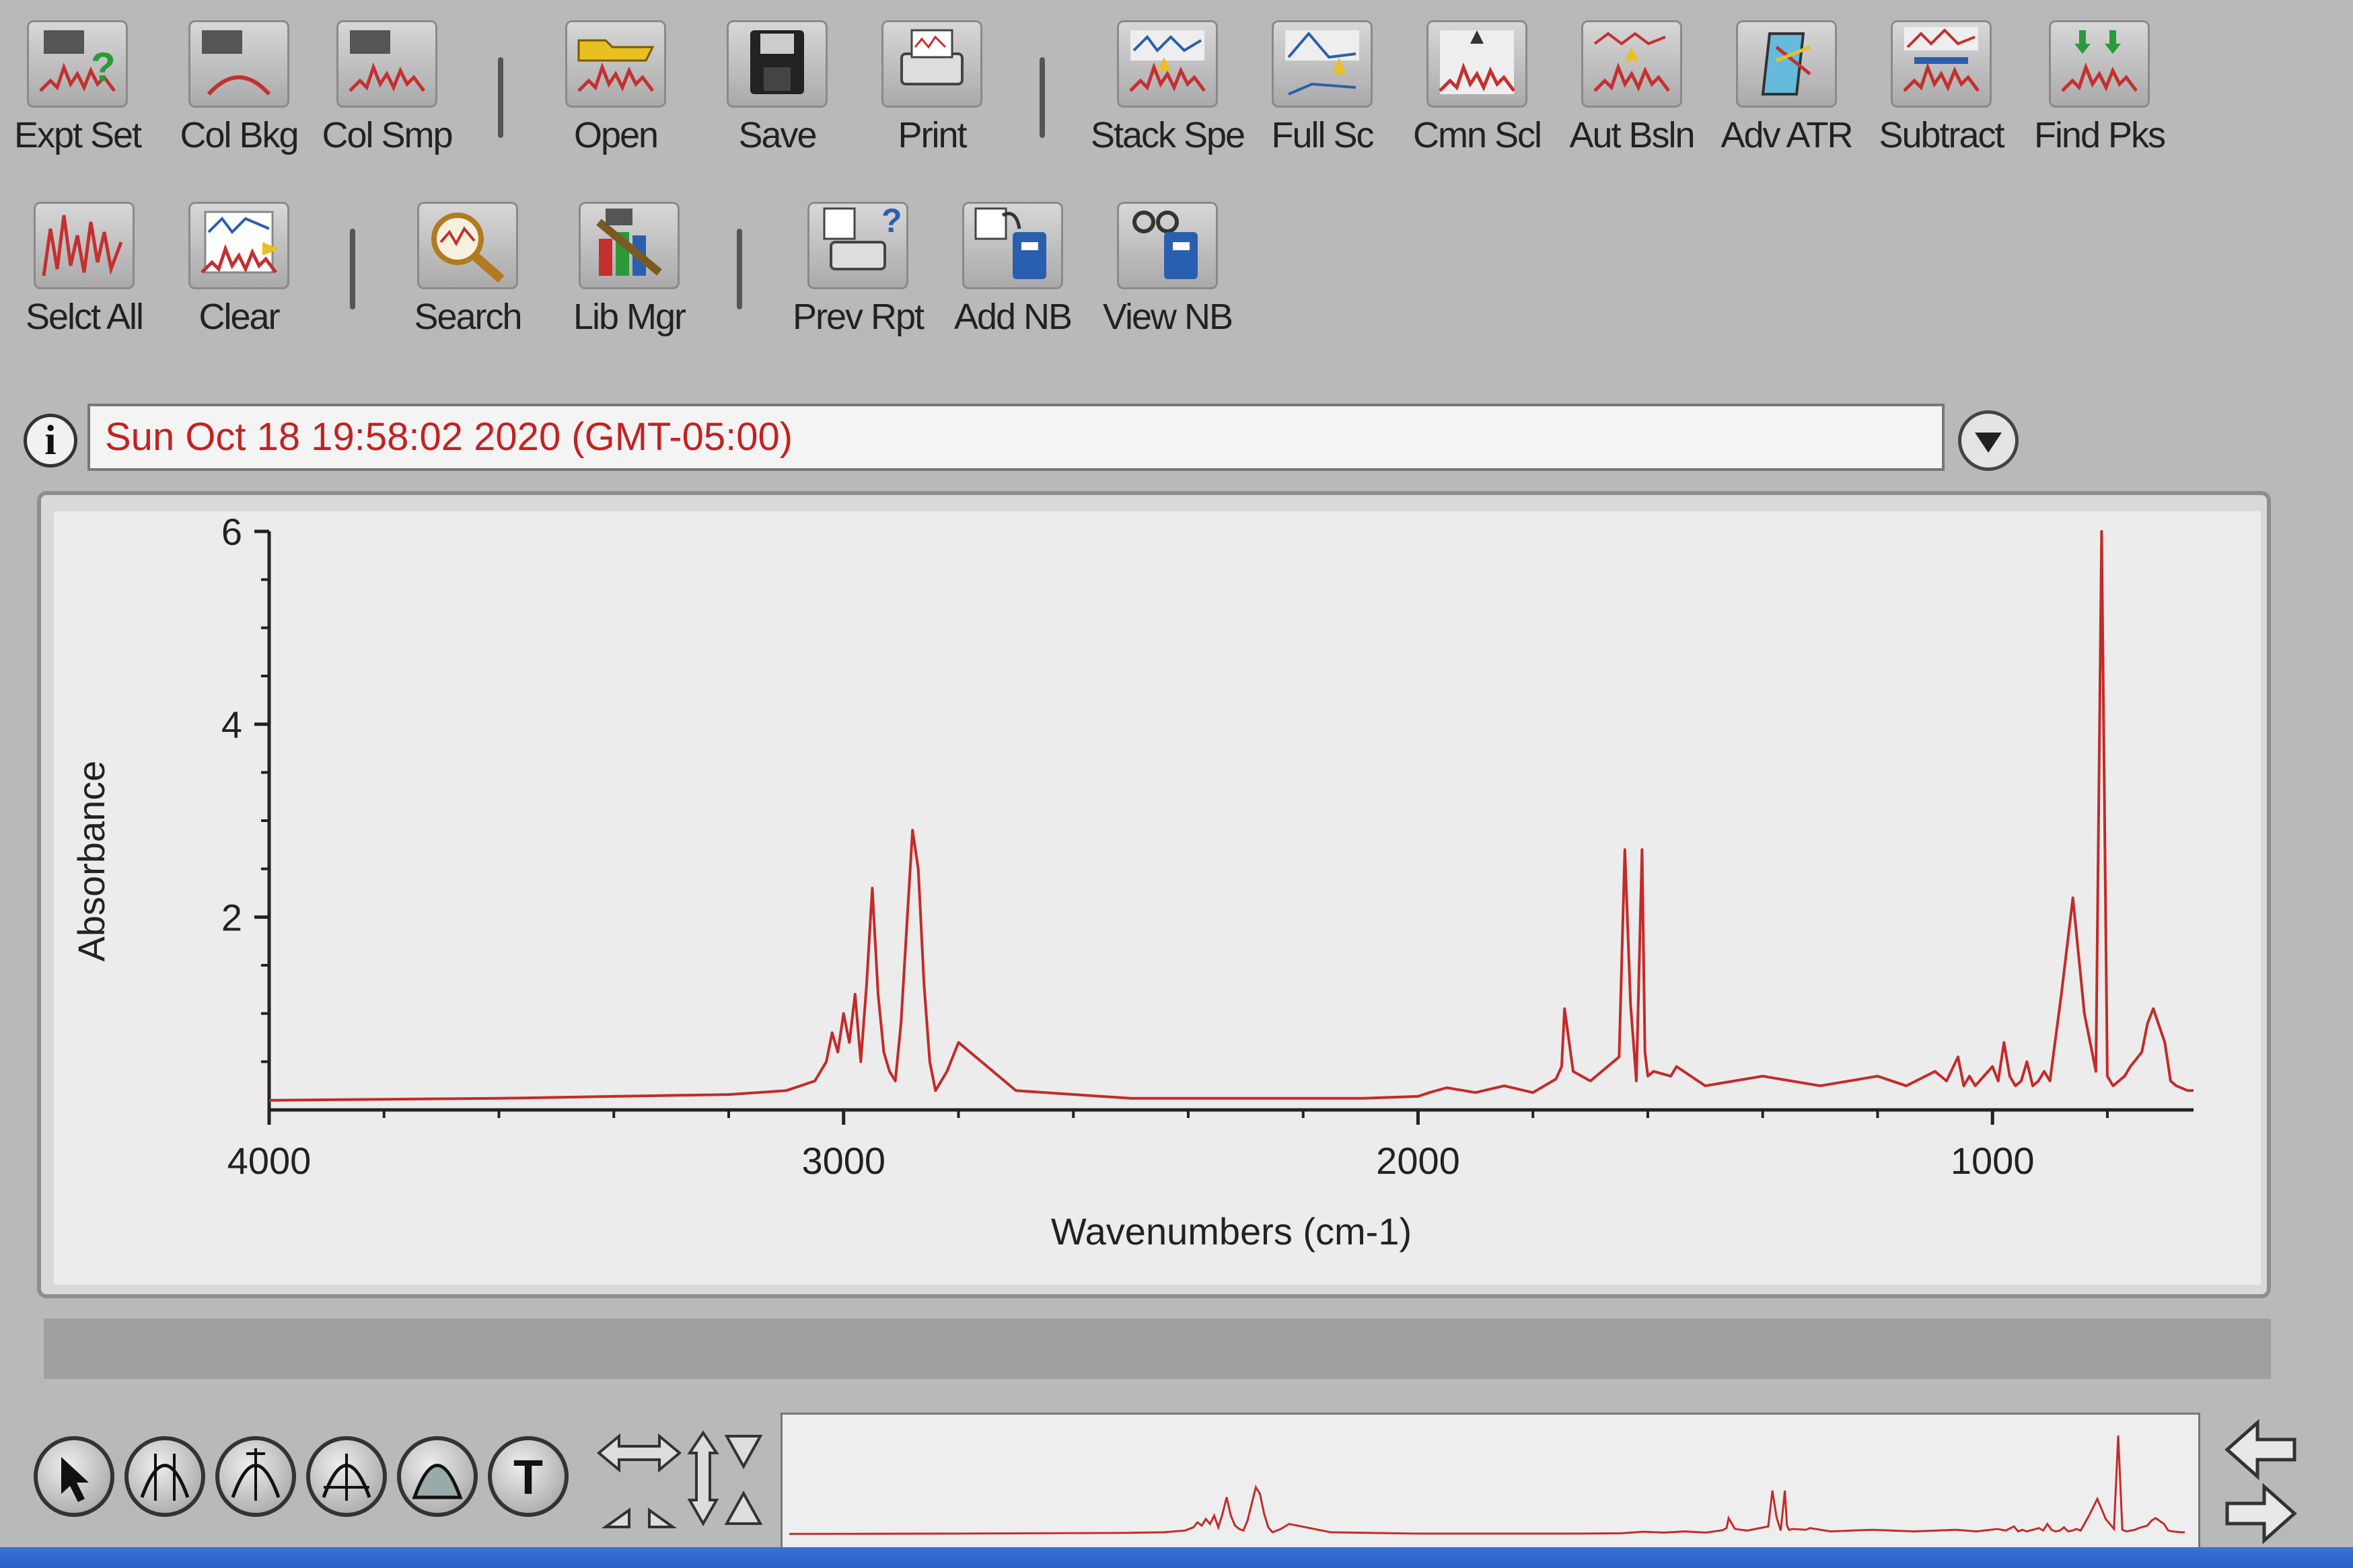 This screenshot has height=1568, width=2353. I want to click on col-bkg-button: Col Bkg, so click(238, 88).